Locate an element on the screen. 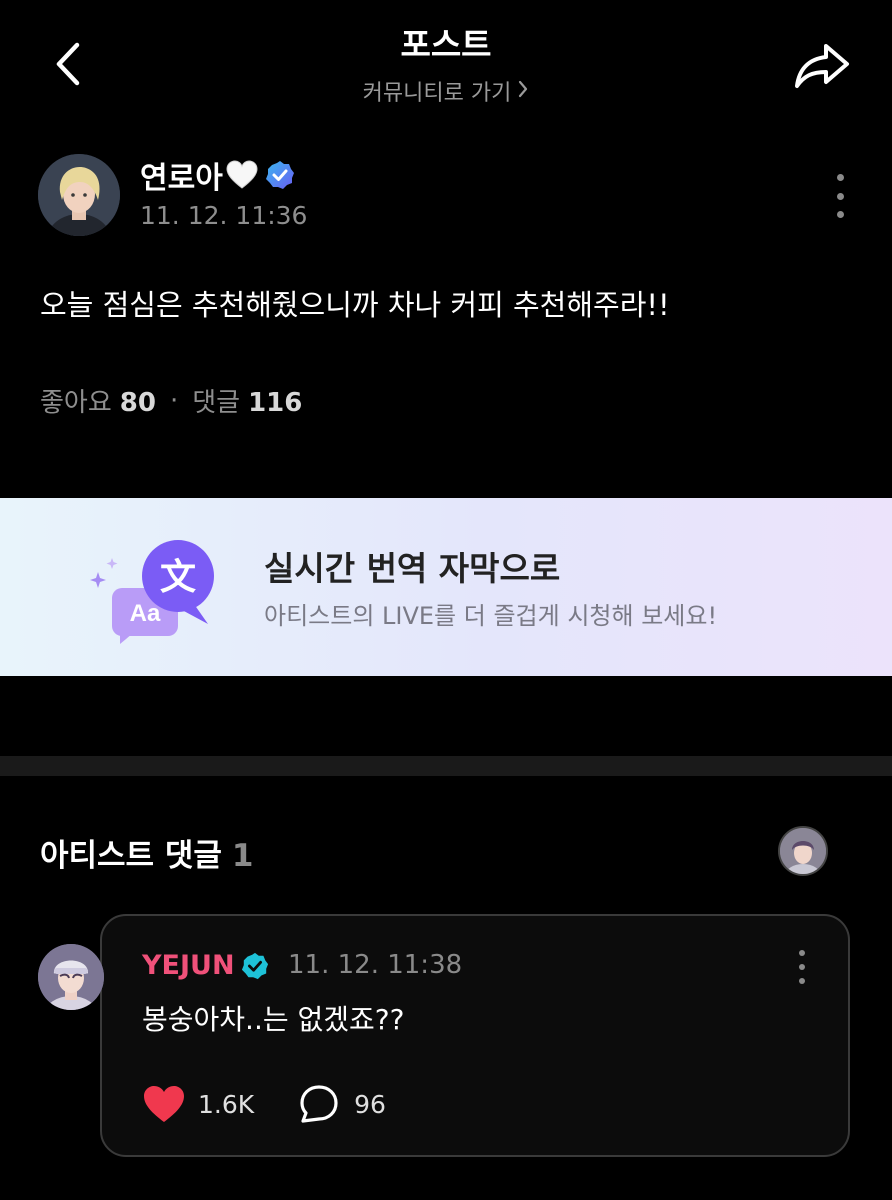 This screenshot has width=892, height=1200. author-avatar is located at coordinates (79, 195).